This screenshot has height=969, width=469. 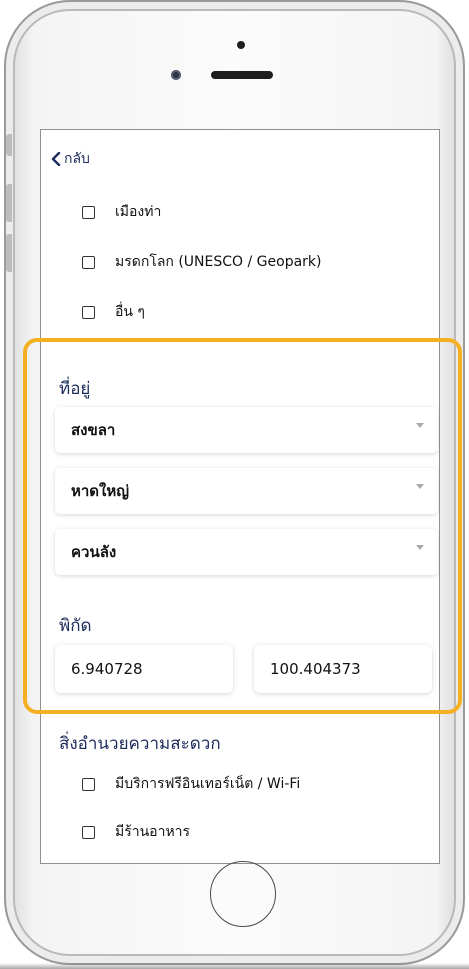 I want to click on facilities-title: สิ่งอำนวยความสะดวก, so click(x=140, y=744).